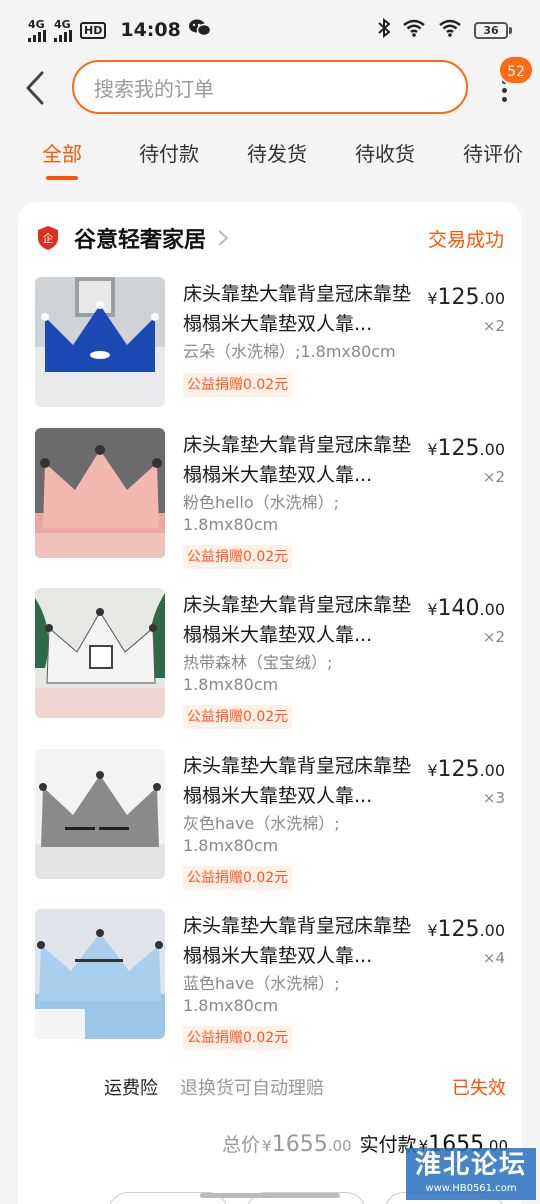  What do you see at coordinates (37, 30) in the screenshot?
I see `signal-indicator-1: 4G` at bounding box center [37, 30].